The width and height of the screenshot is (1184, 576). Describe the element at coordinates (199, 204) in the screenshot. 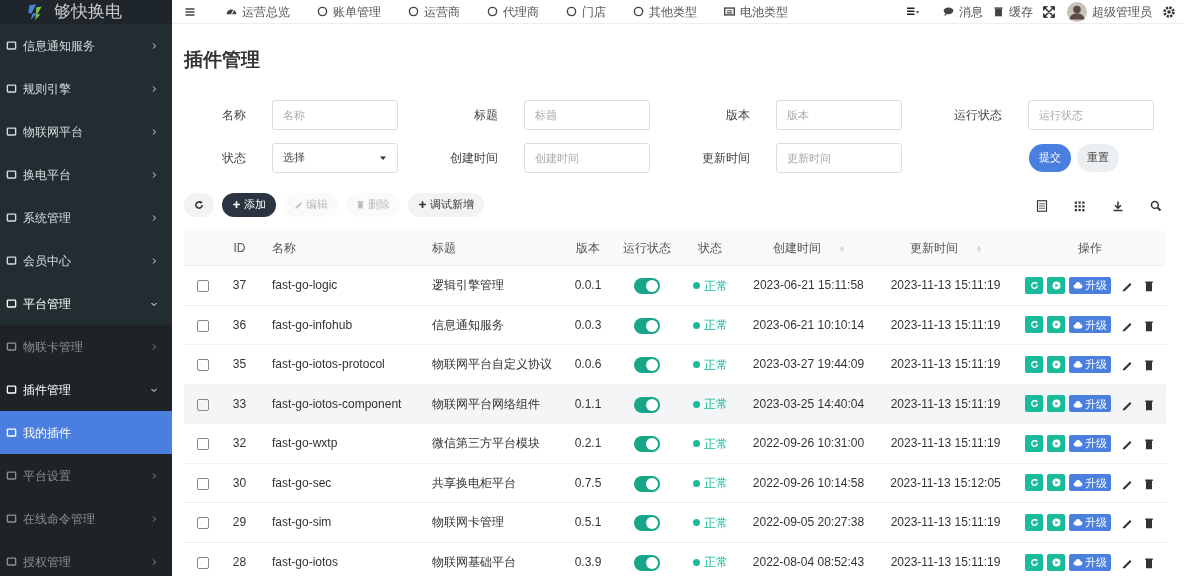

I see `refresh-button` at that location.